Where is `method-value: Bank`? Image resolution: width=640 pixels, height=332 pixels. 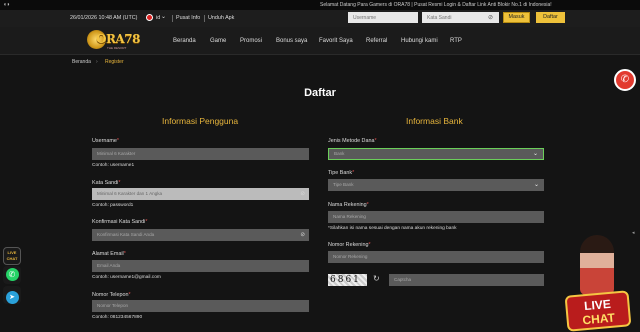
method-value: Bank is located at coordinates (339, 153).